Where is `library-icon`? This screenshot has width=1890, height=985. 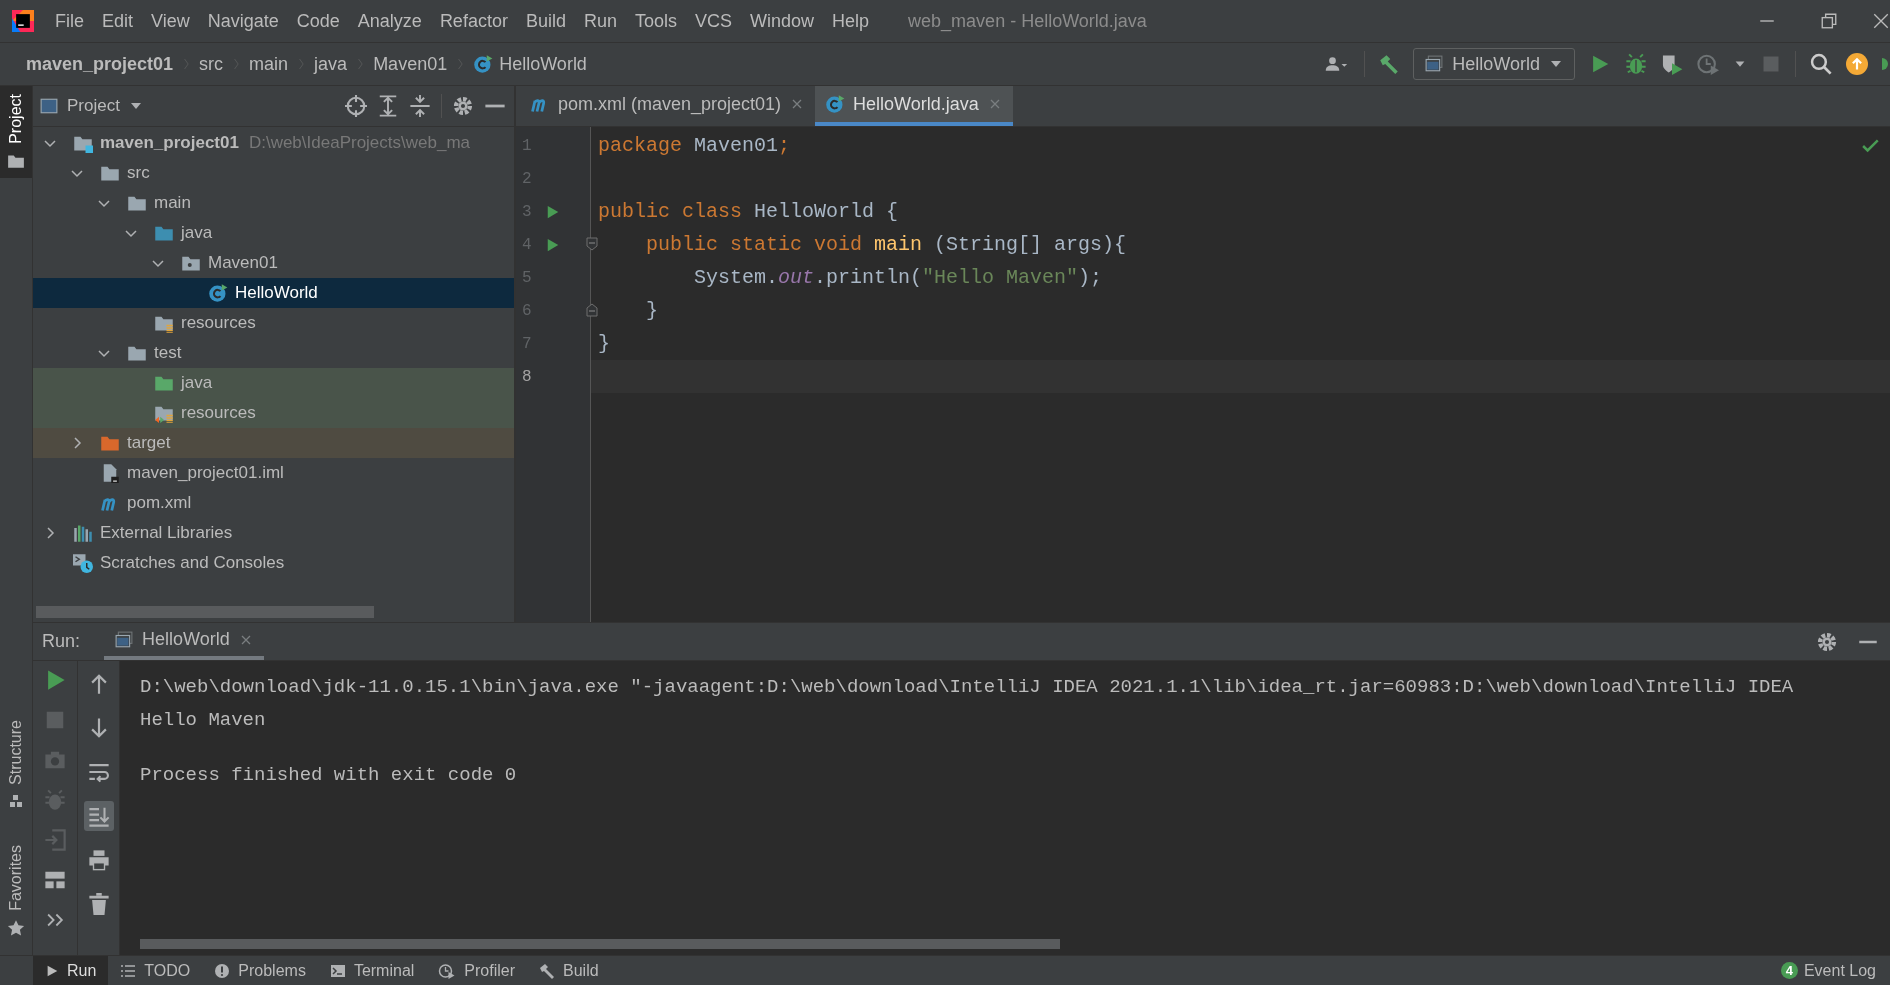 library-icon is located at coordinates (83, 533).